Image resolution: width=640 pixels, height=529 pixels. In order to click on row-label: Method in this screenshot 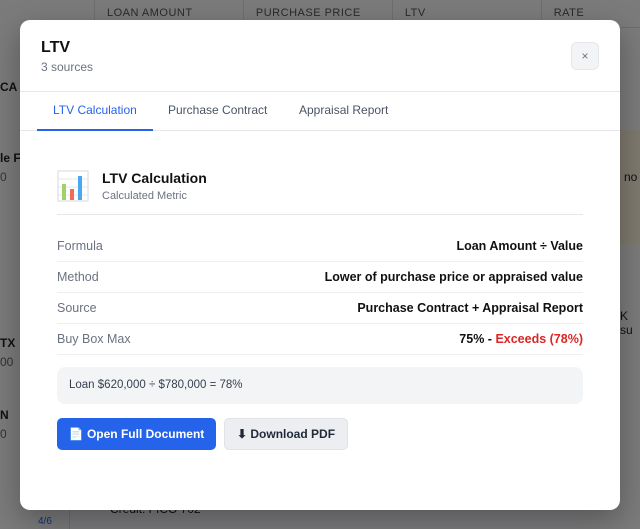, I will do `click(78, 277)`.